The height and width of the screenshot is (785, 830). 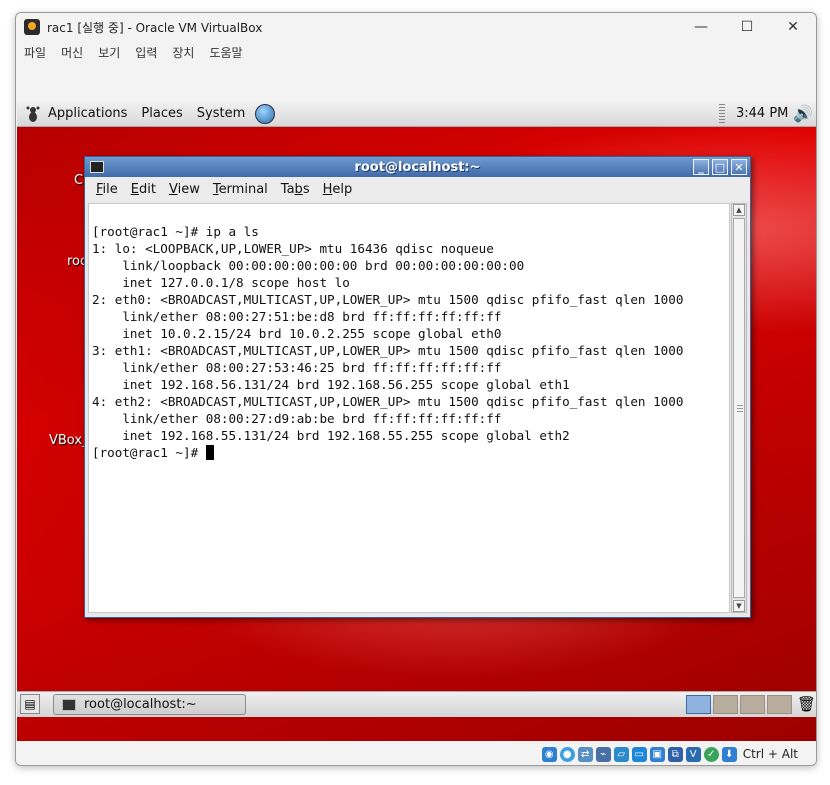 I want to click on menu-help: 도움말, so click(x=225, y=52).